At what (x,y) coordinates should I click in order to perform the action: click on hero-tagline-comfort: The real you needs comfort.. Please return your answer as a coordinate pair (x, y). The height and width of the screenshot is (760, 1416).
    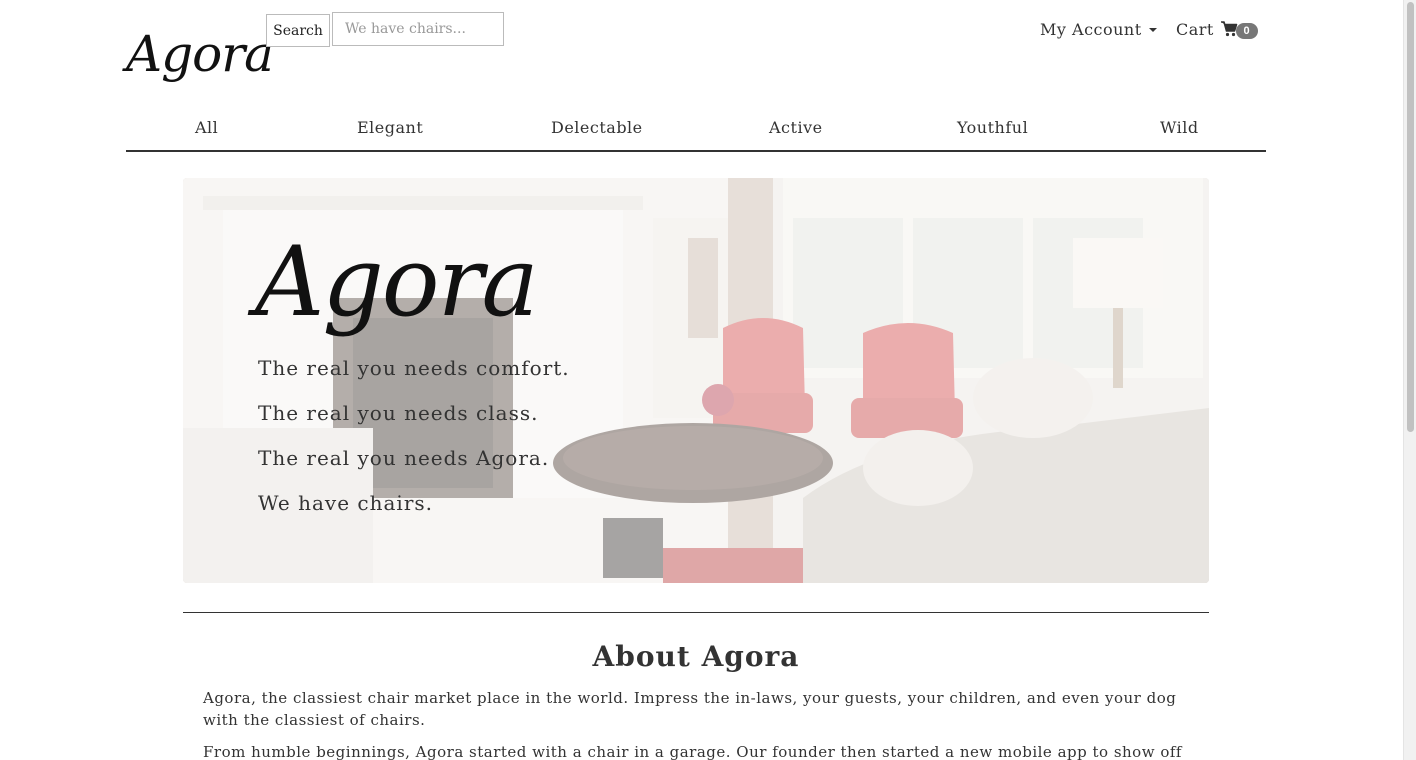
    Looking at the image, I should click on (414, 368).